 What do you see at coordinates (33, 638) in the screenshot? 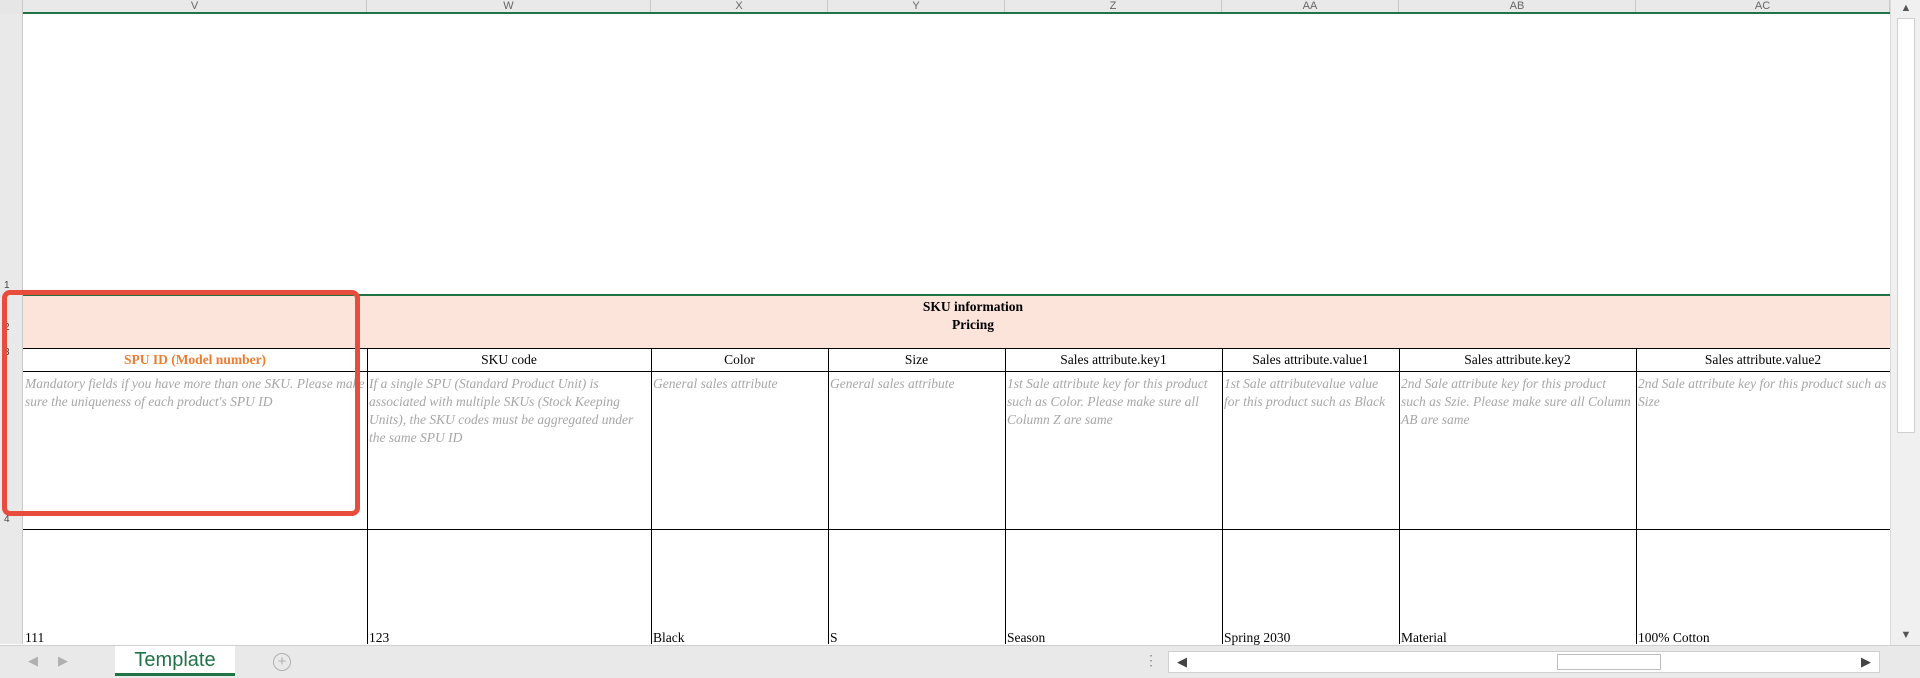
I see `value-cell-spu-id: 111` at bounding box center [33, 638].